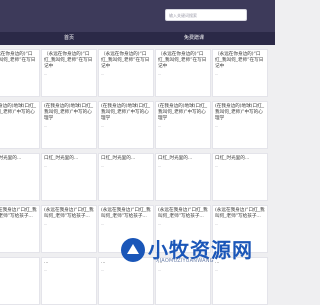 The height and width of the screenshot is (305, 320). I want to click on nav-item-home: 首页, so click(69, 38).